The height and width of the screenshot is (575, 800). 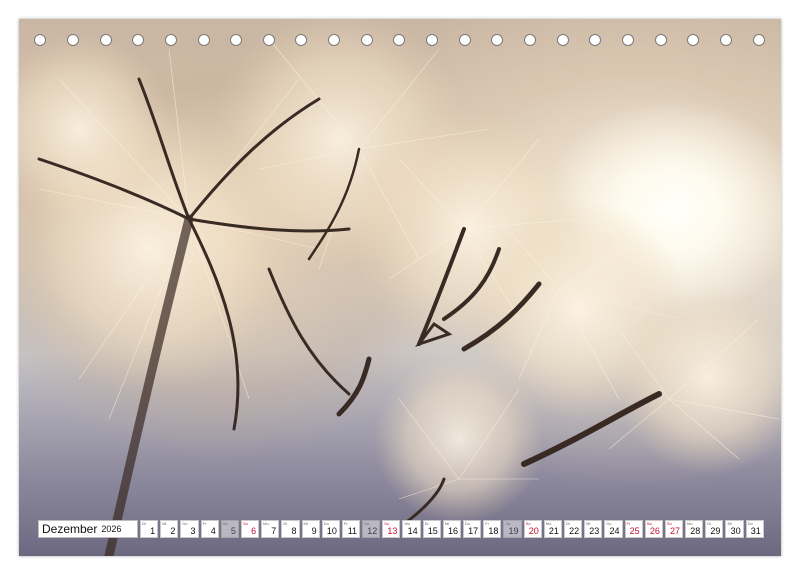 I want to click on day-number: 15, so click(x=432, y=531).